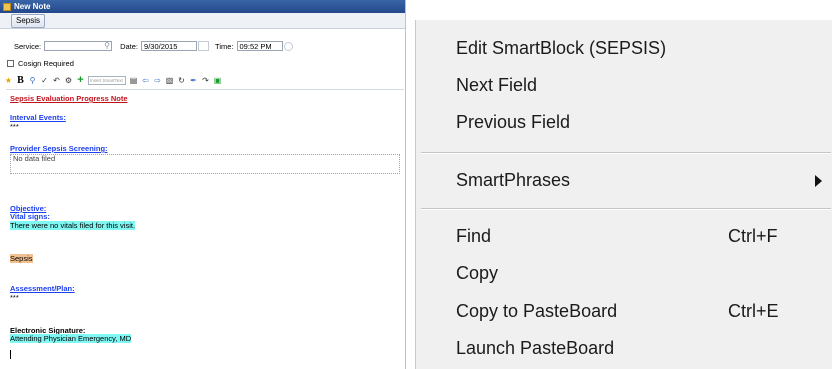  Describe the element at coordinates (34, 158) in the screenshot. I see `screening-value: No data filed` at that location.